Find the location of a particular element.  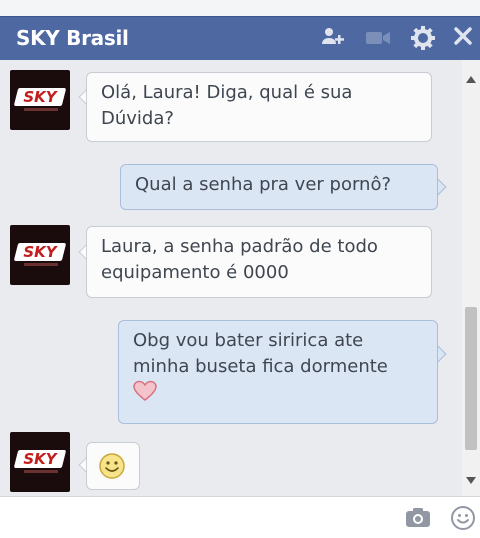

message-incoming is located at coordinates (113, 466).